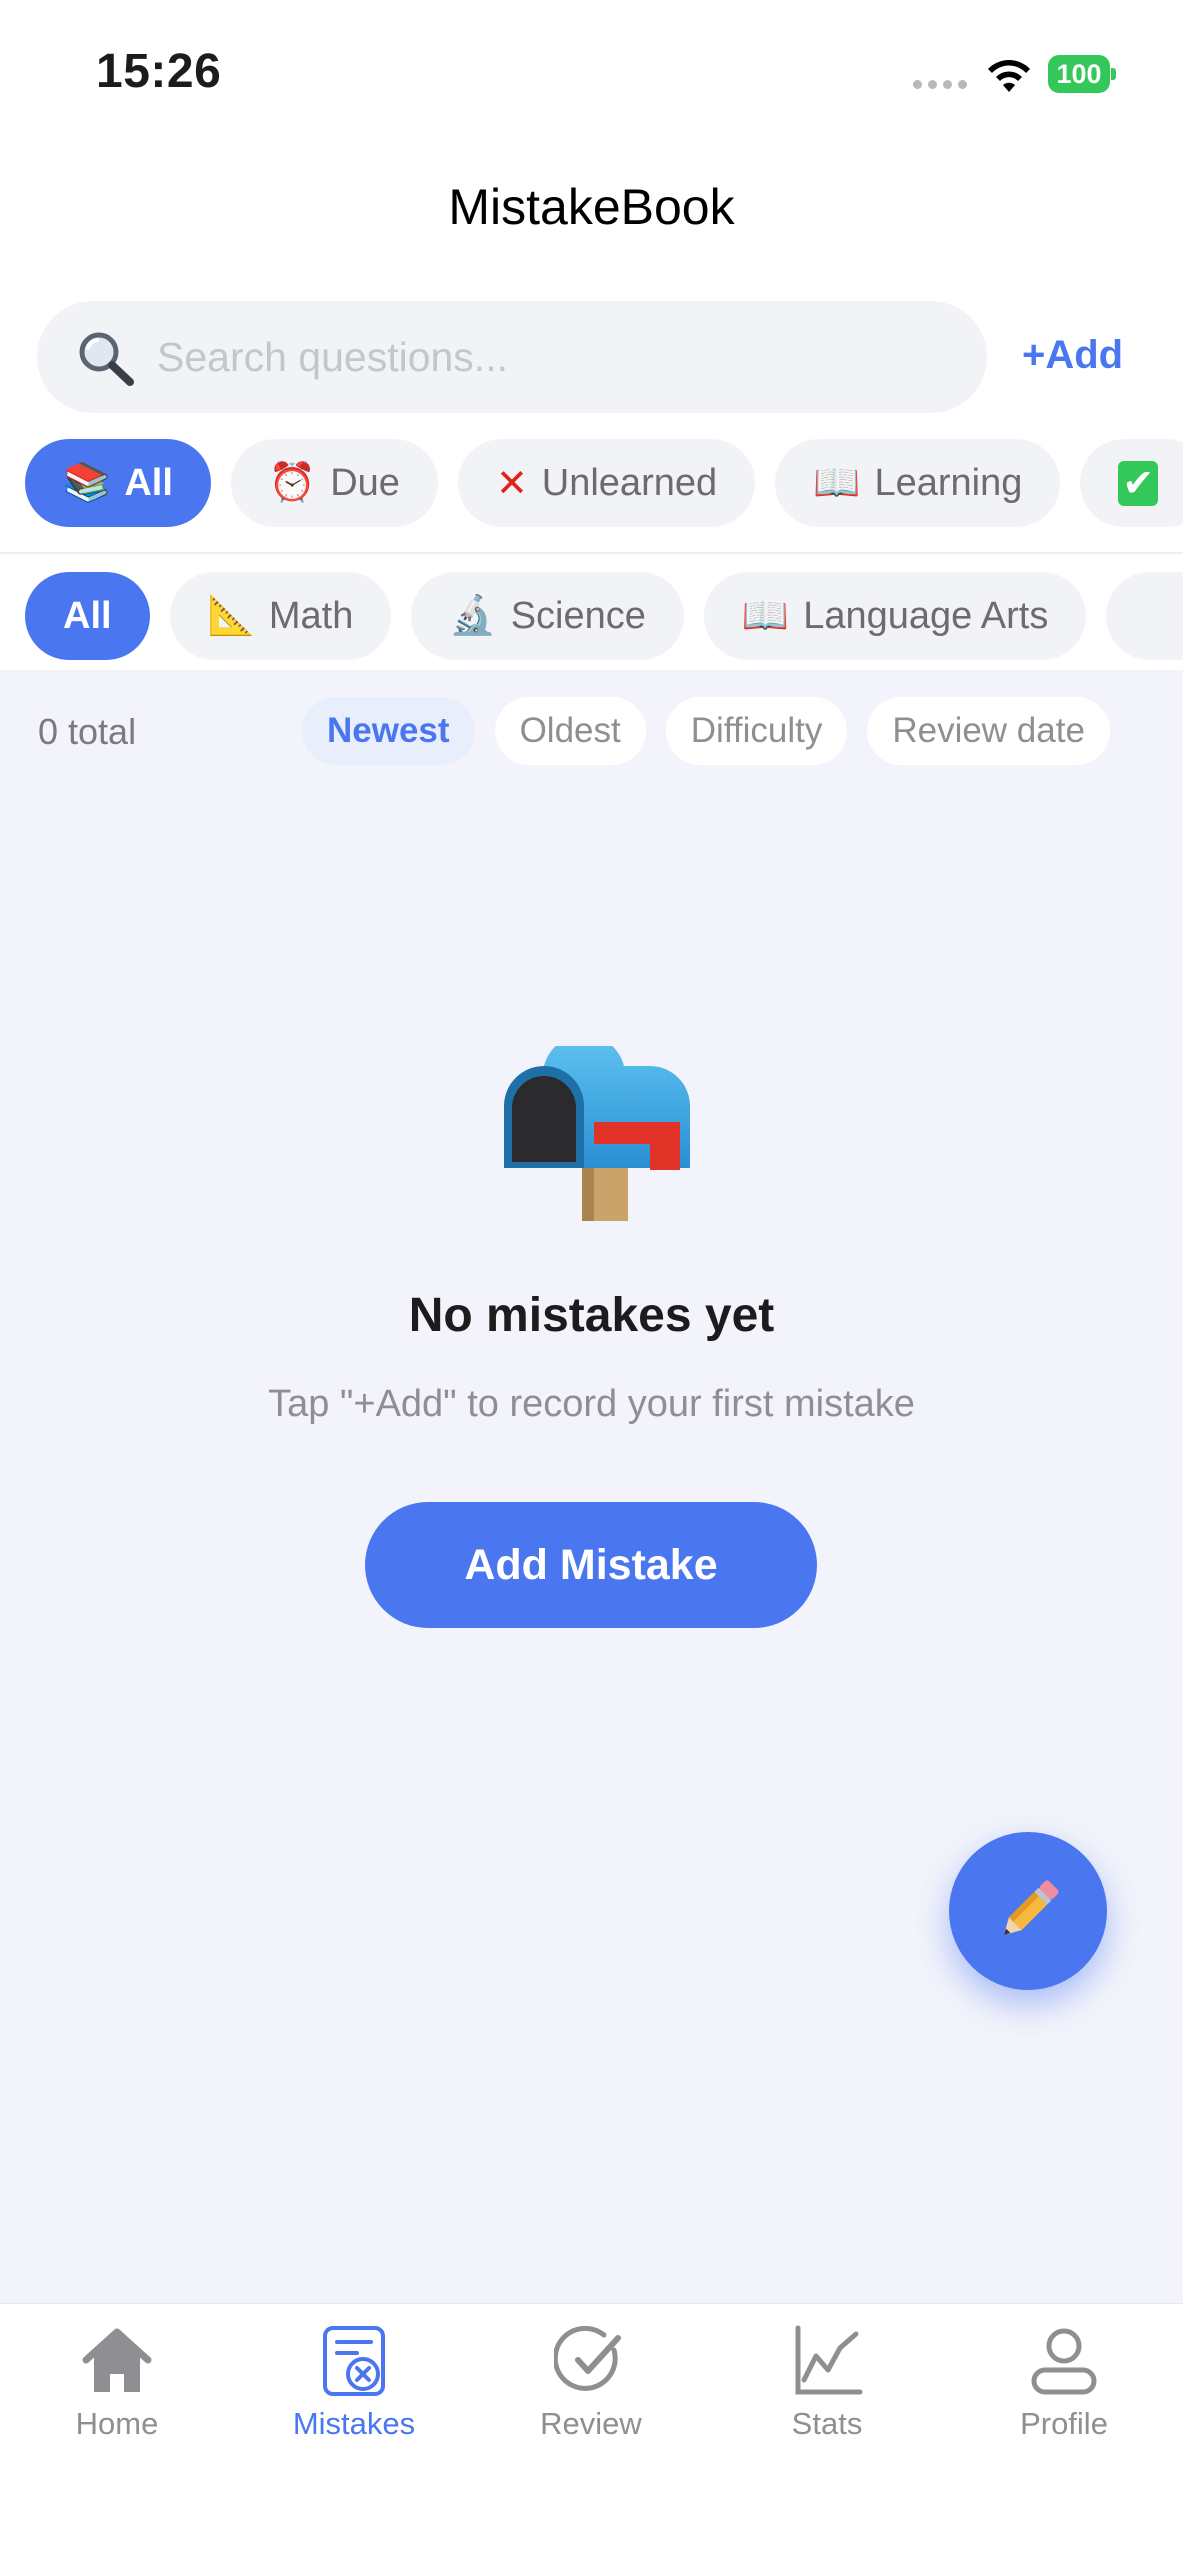 The height and width of the screenshot is (2560, 1183). What do you see at coordinates (591, 553) in the screenshot?
I see `divider` at bounding box center [591, 553].